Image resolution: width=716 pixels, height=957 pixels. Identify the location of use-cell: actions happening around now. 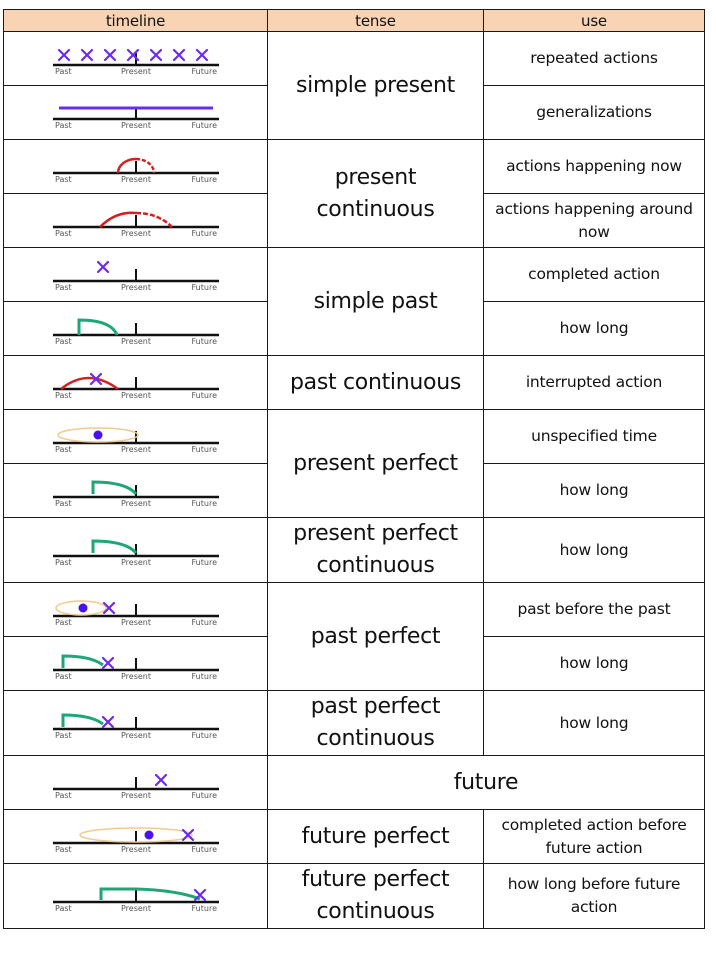
(594, 220).